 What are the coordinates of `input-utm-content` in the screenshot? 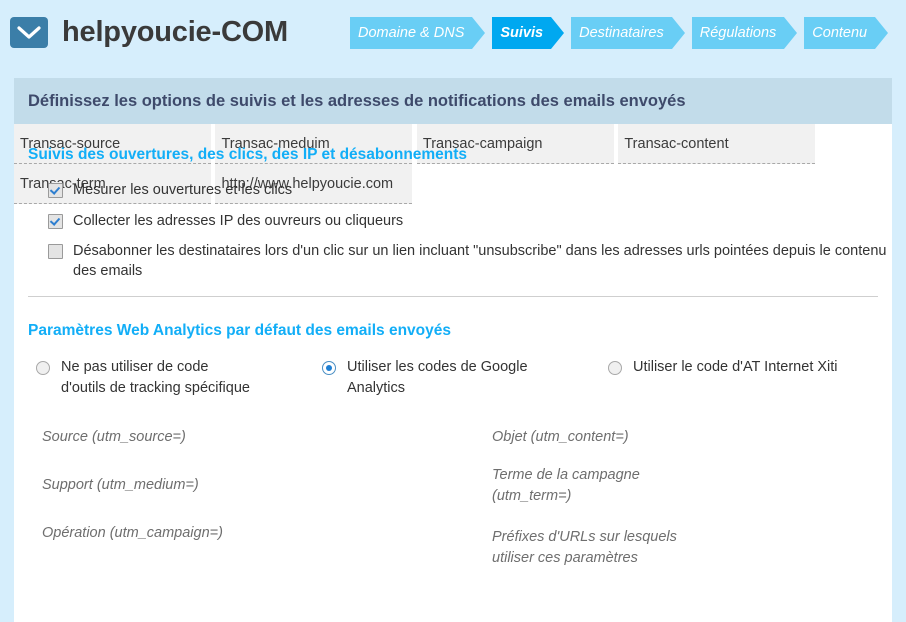 It's located at (717, 144).